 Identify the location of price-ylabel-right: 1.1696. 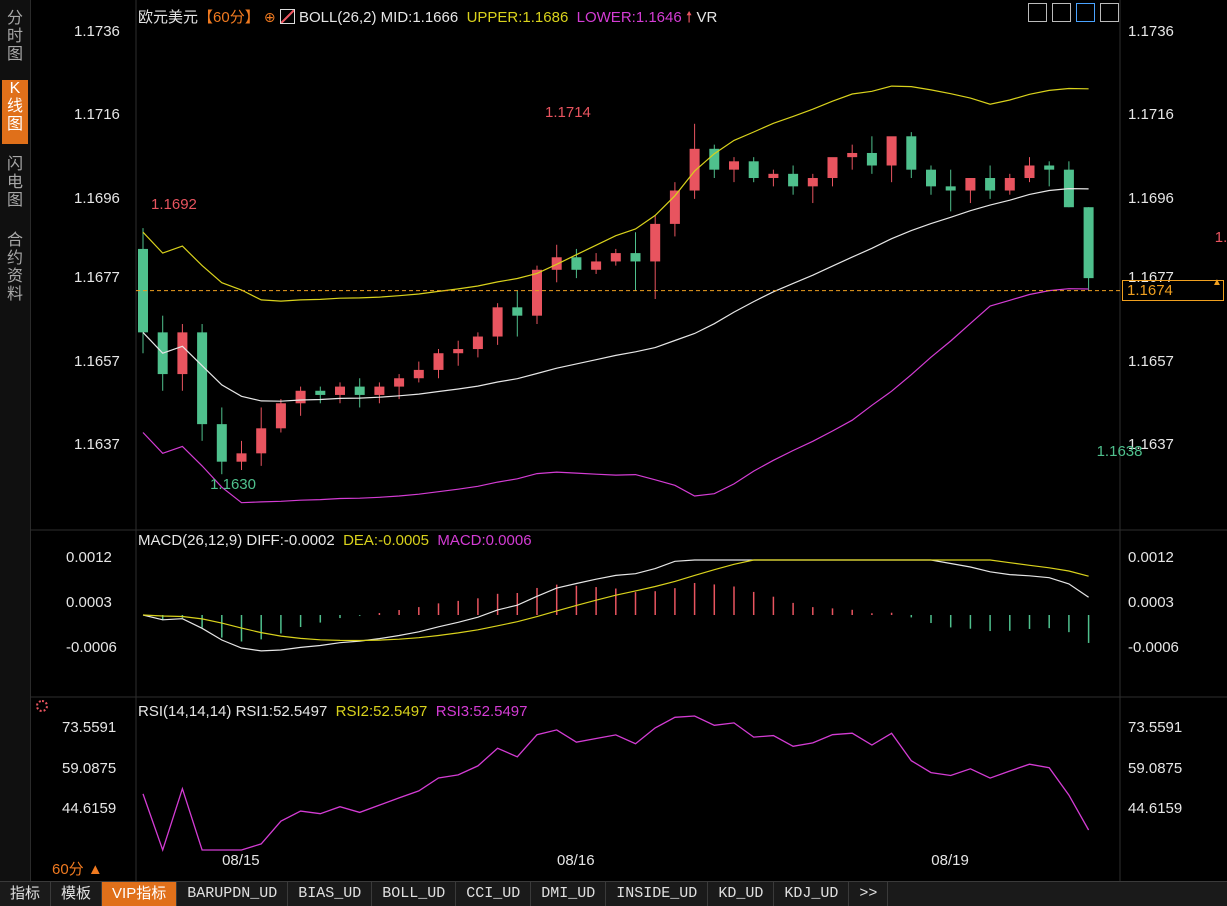
(1151, 198).